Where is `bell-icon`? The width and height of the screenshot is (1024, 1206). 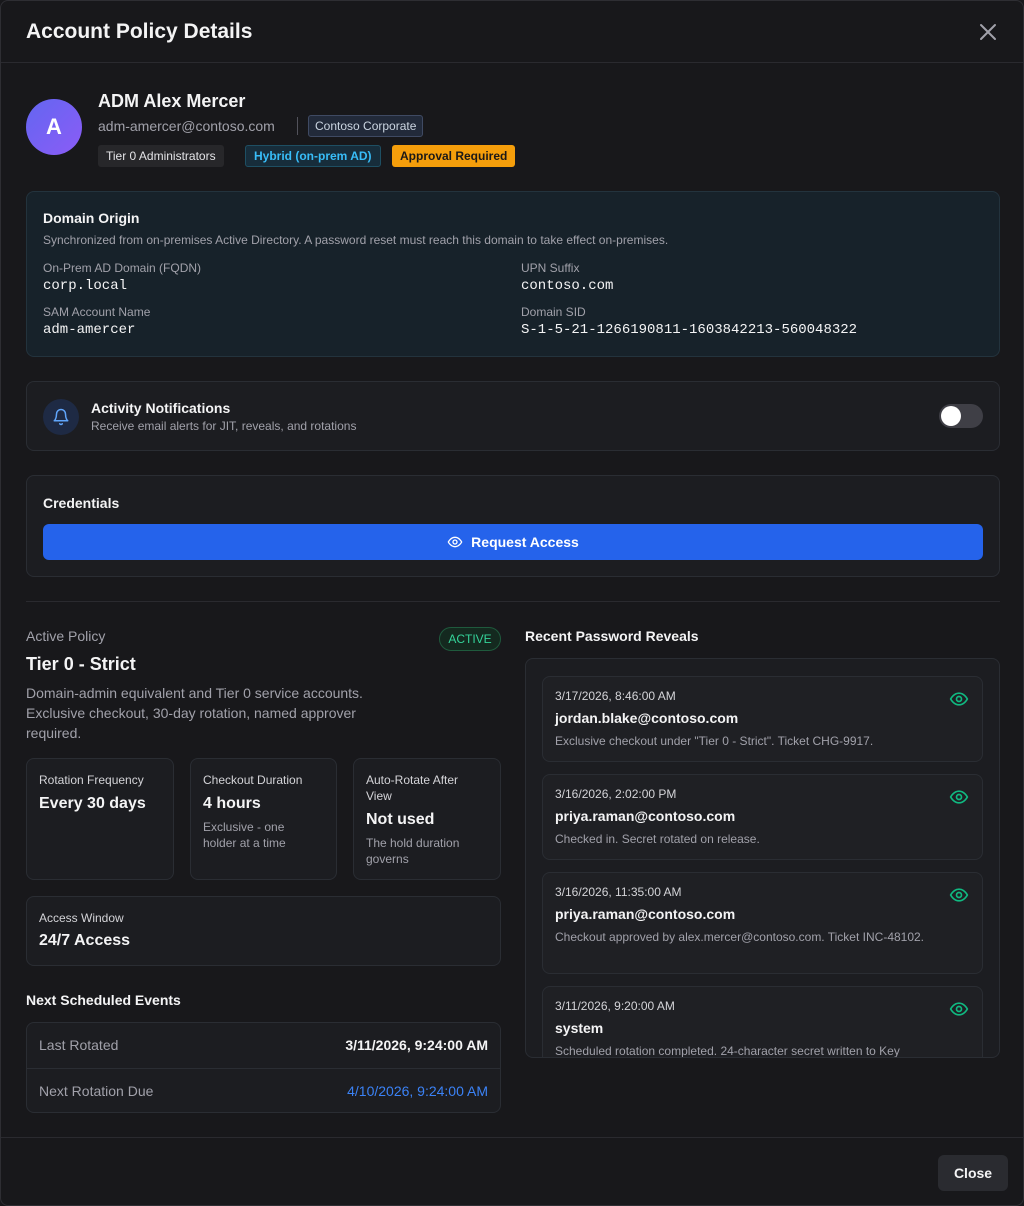 bell-icon is located at coordinates (61, 417).